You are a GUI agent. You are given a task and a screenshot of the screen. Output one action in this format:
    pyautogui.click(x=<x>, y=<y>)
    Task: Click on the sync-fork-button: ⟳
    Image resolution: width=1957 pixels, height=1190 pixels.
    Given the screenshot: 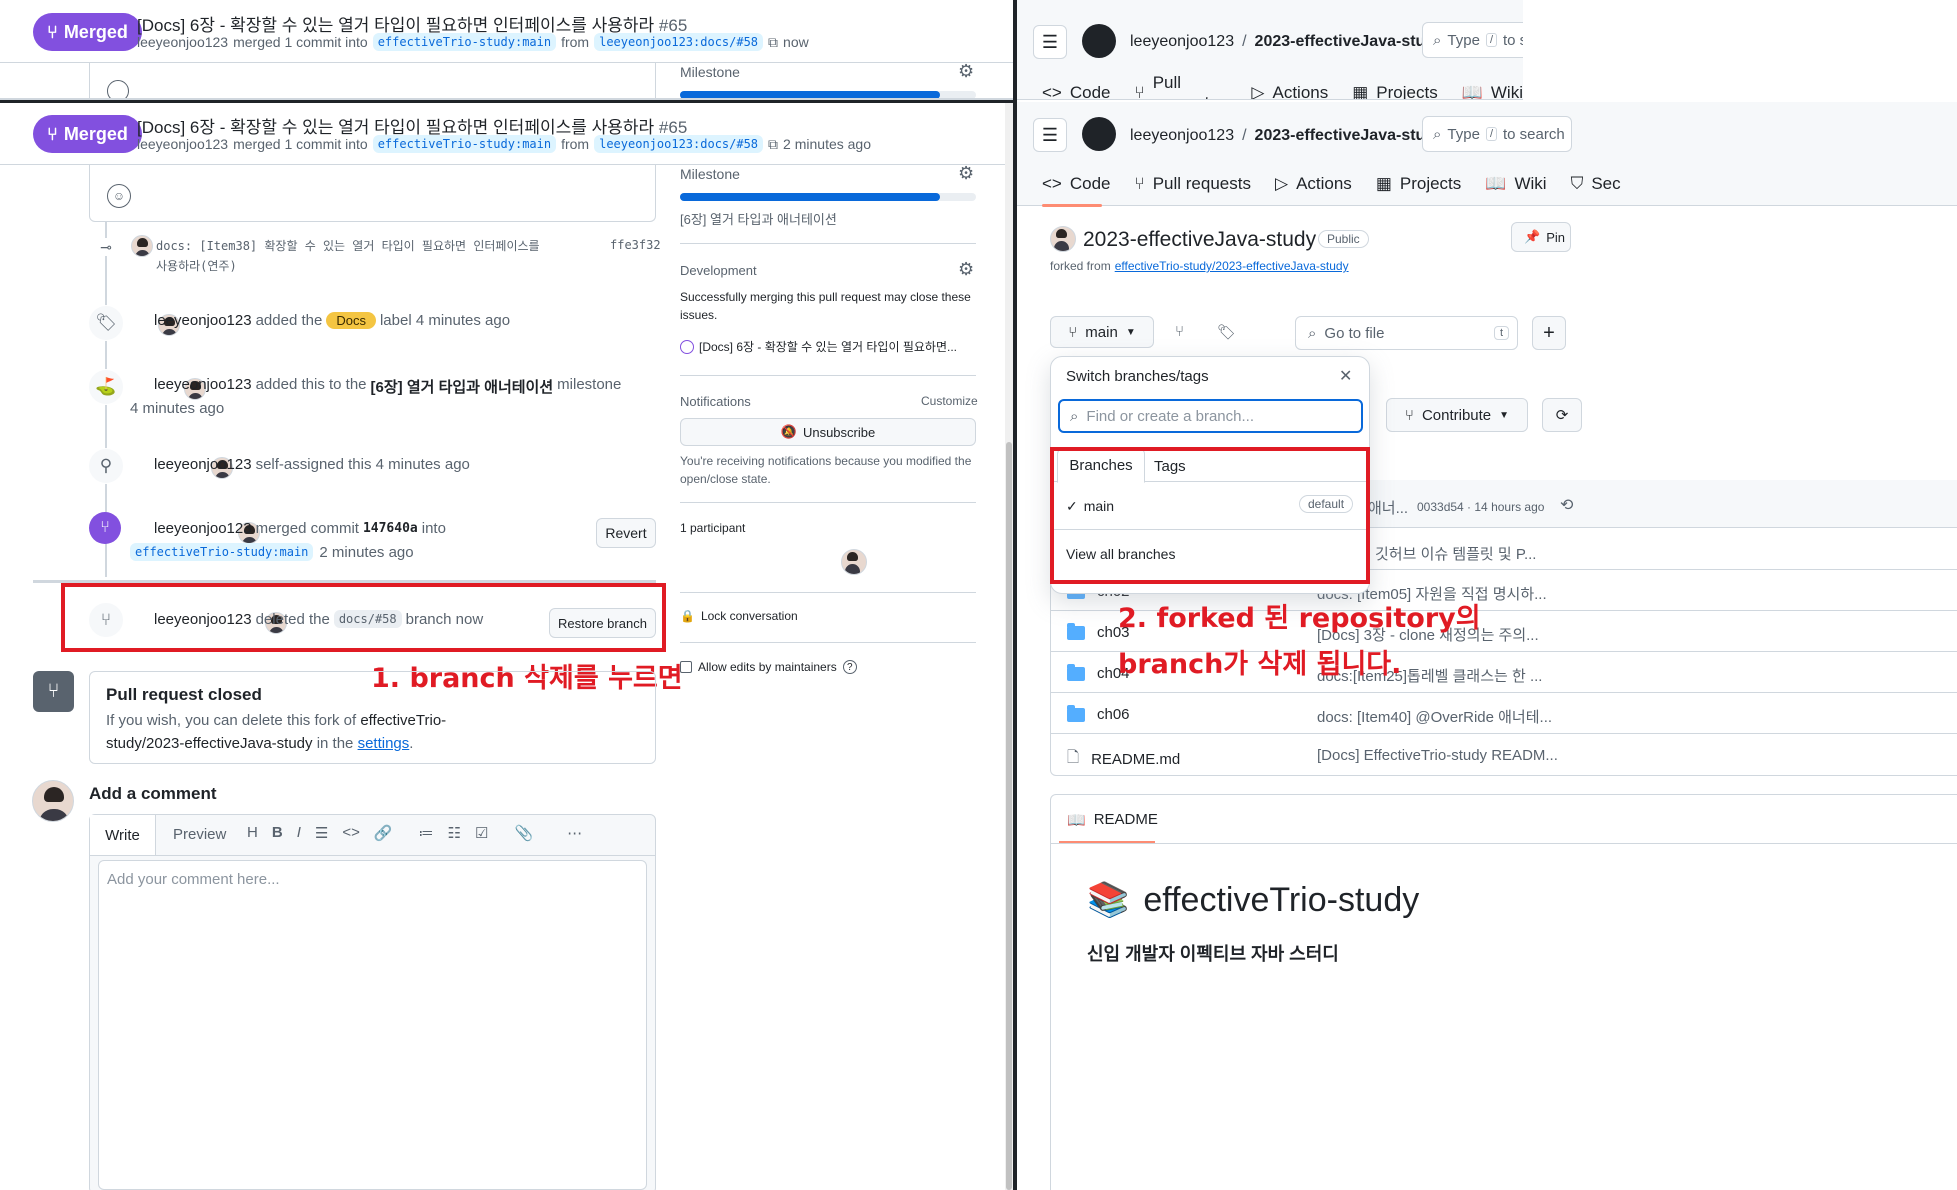 What is the action you would take?
    pyautogui.click(x=1562, y=415)
    